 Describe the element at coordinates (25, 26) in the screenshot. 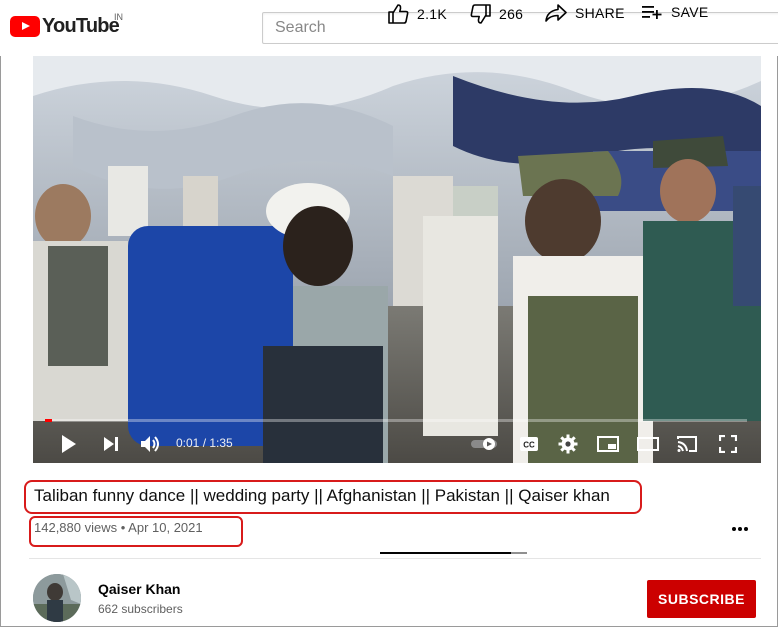

I see `youtube-logo-icon` at that location.